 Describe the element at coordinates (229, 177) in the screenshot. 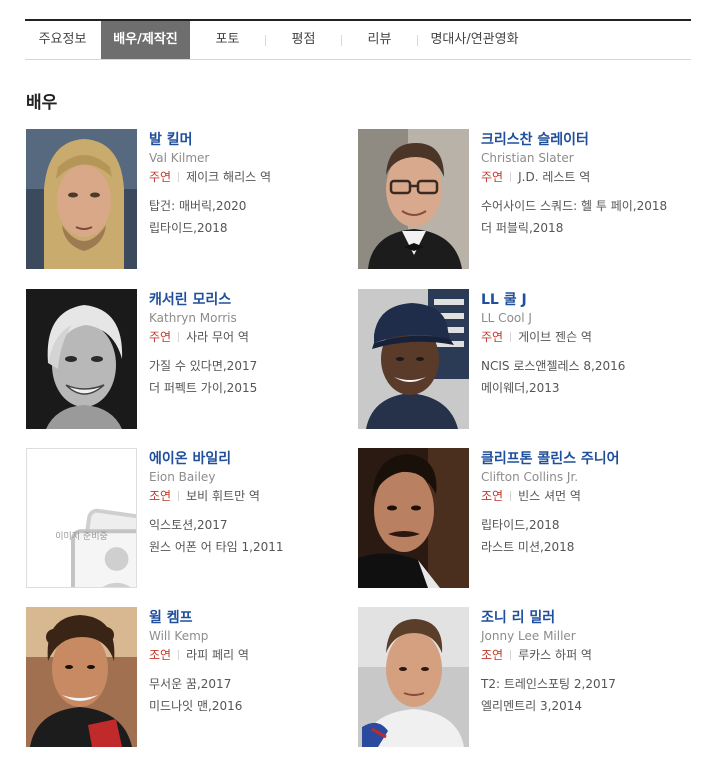

I see `role-name: 제이크 해리스 역` at that location.